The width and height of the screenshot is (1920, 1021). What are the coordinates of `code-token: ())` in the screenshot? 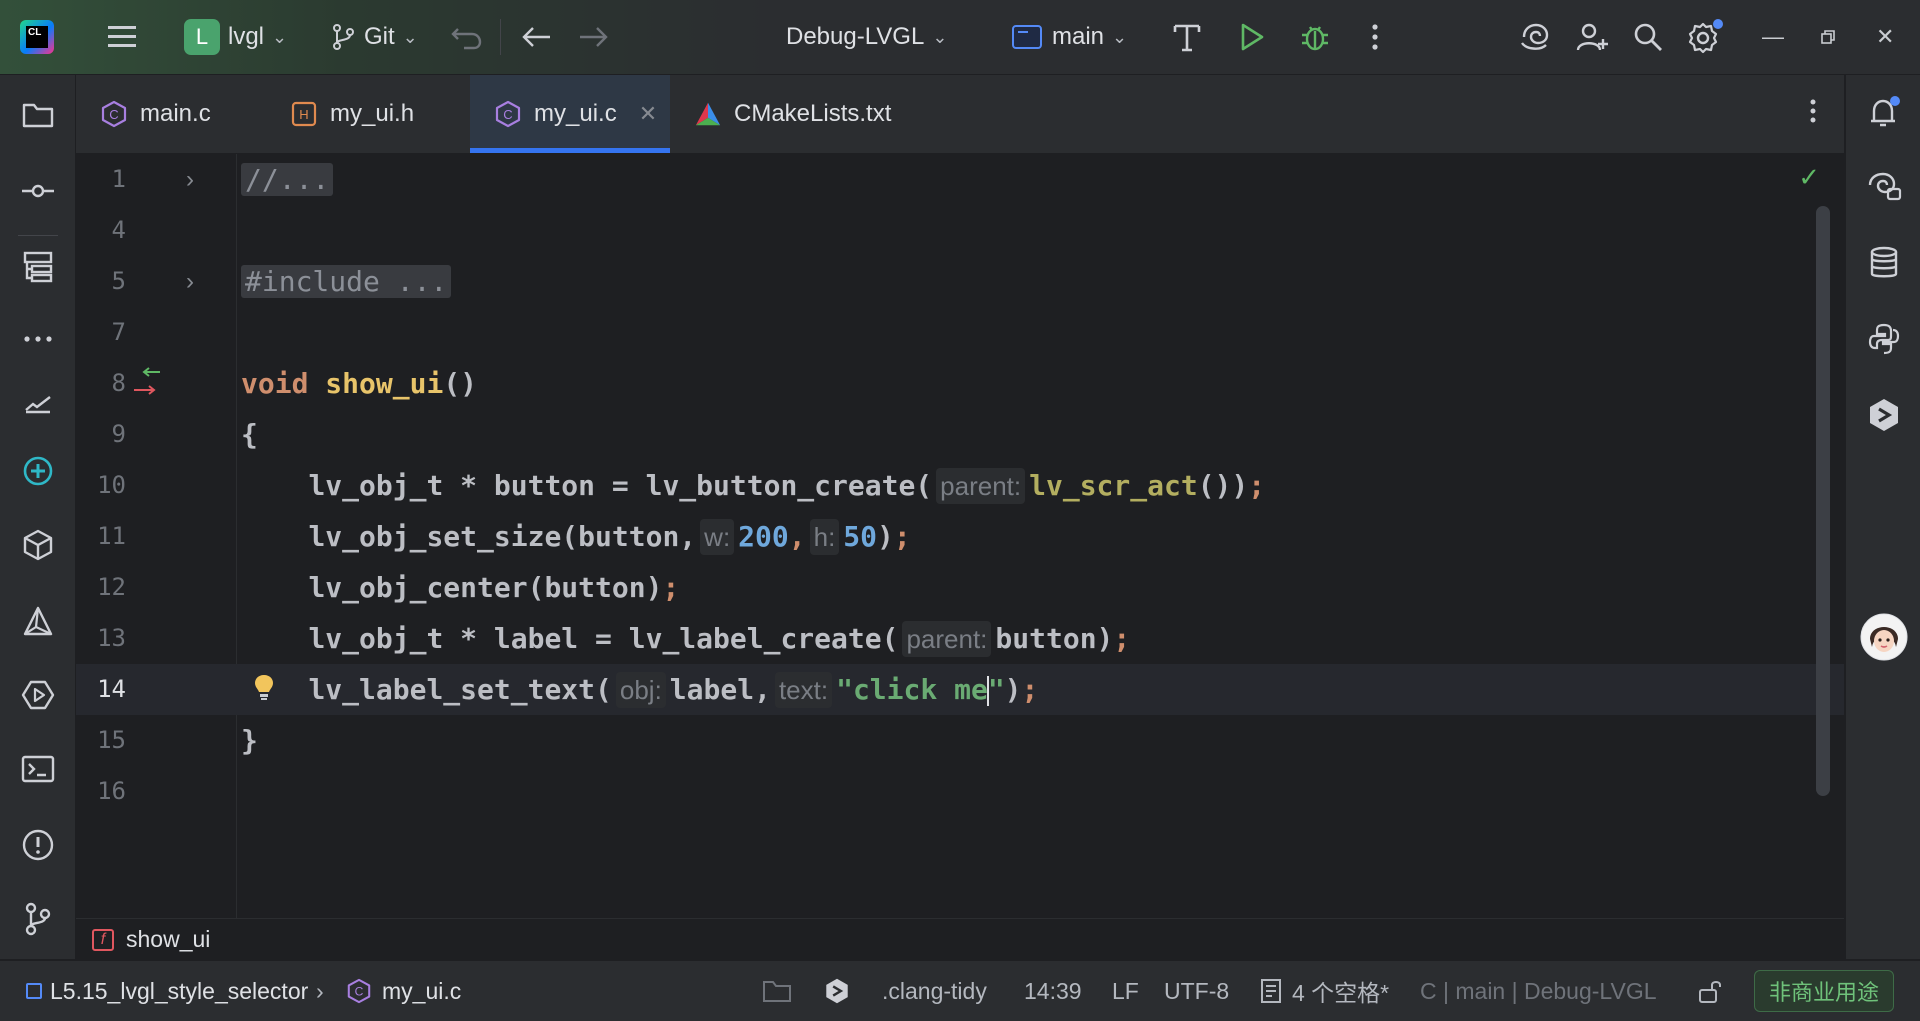 It's located at (1223, 485).